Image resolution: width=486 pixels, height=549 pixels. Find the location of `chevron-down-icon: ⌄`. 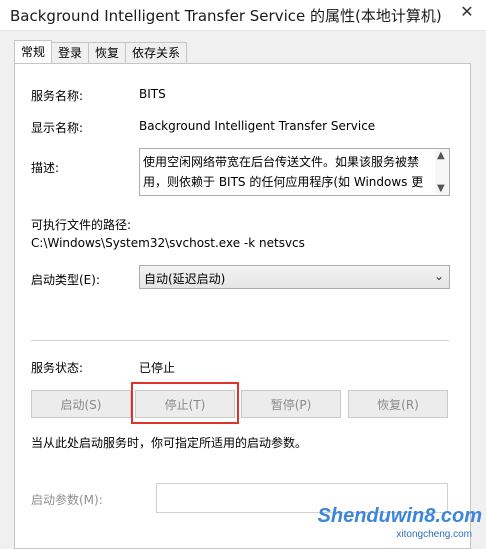

chevron-down-icon: ⌄ is located at coordinates (438, 276).